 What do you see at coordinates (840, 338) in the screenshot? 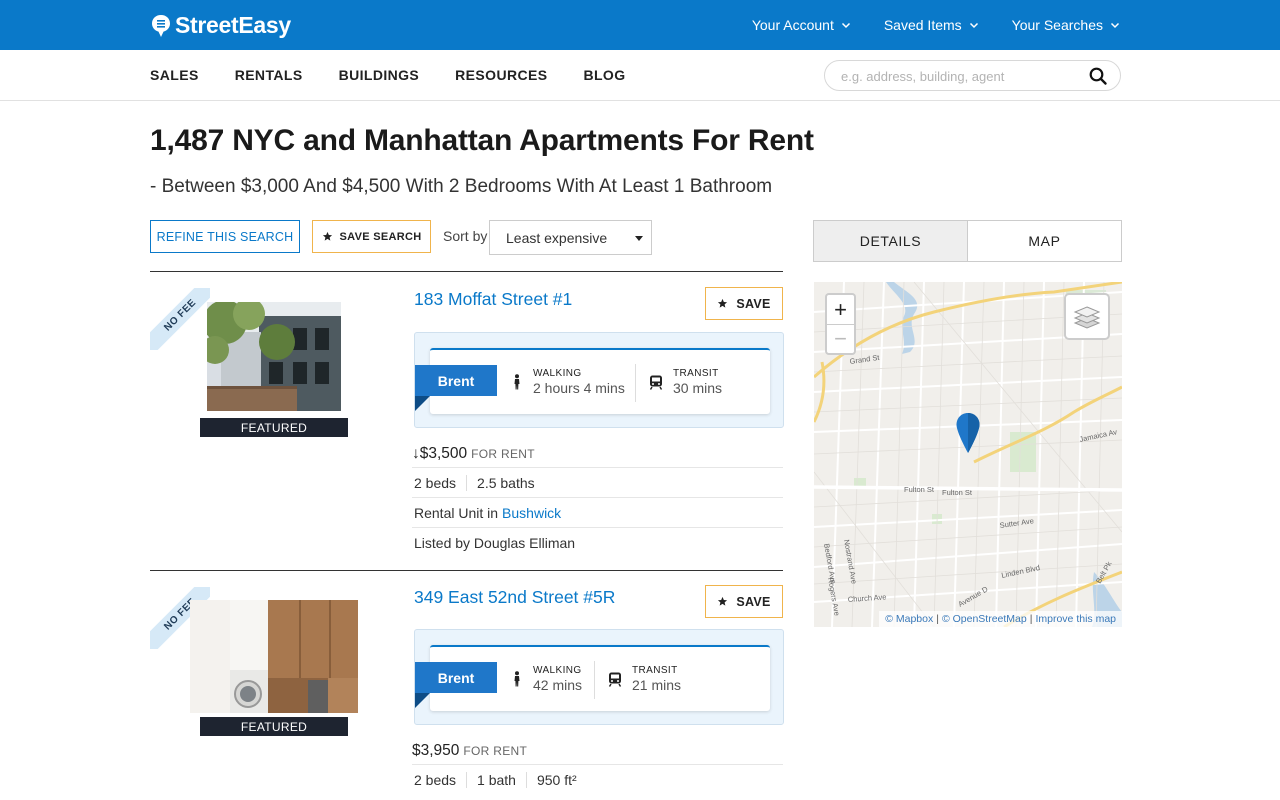
I see `zoom-out-button: −` at bounding box center [840, 338].